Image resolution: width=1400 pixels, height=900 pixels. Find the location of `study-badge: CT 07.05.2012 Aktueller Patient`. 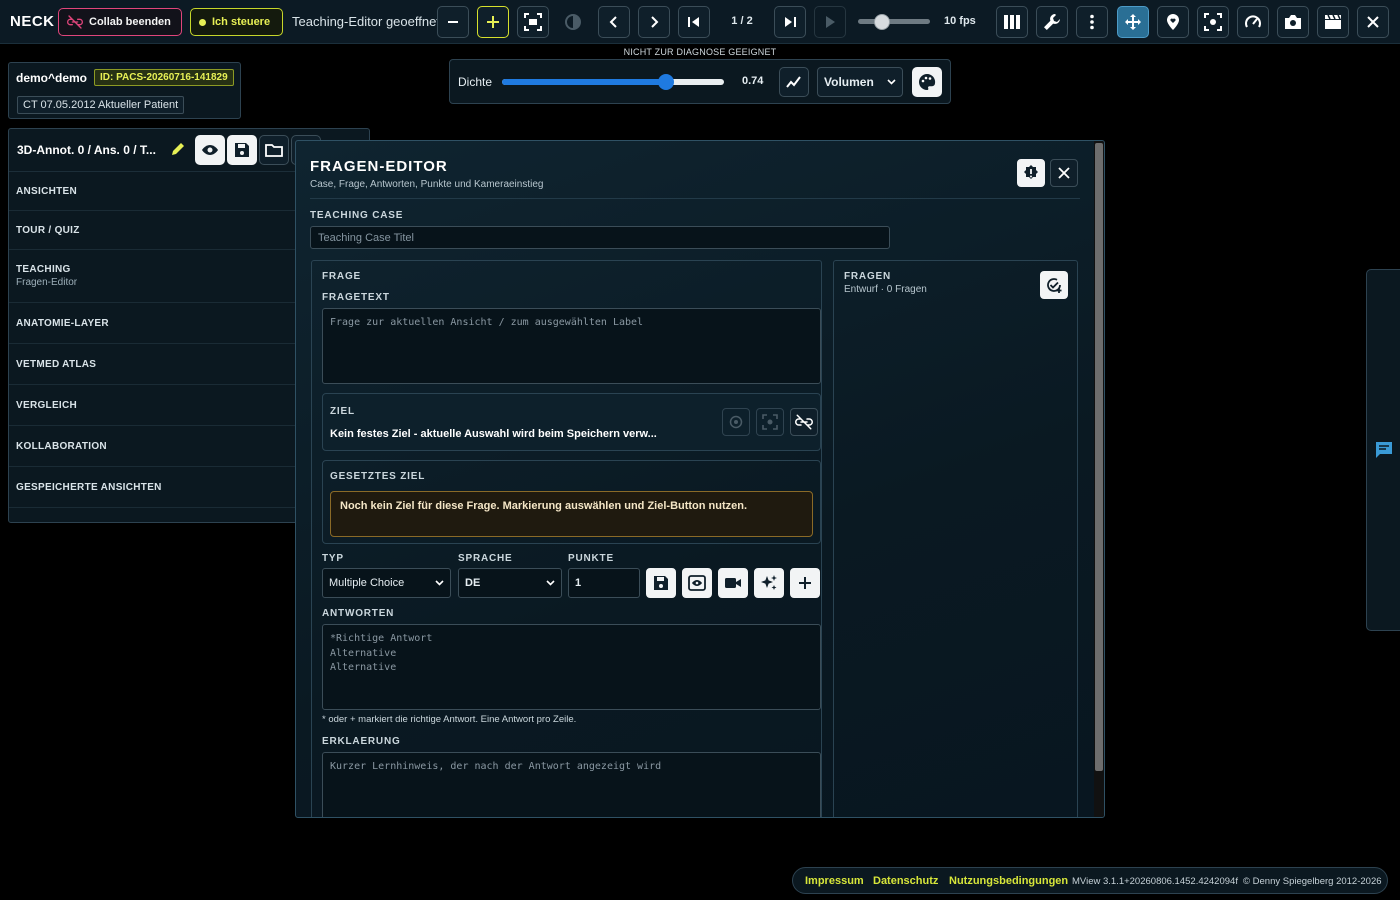

study-badge: CT 07.05.2012 Aktueller Patient is located at coordinates (101, 105).